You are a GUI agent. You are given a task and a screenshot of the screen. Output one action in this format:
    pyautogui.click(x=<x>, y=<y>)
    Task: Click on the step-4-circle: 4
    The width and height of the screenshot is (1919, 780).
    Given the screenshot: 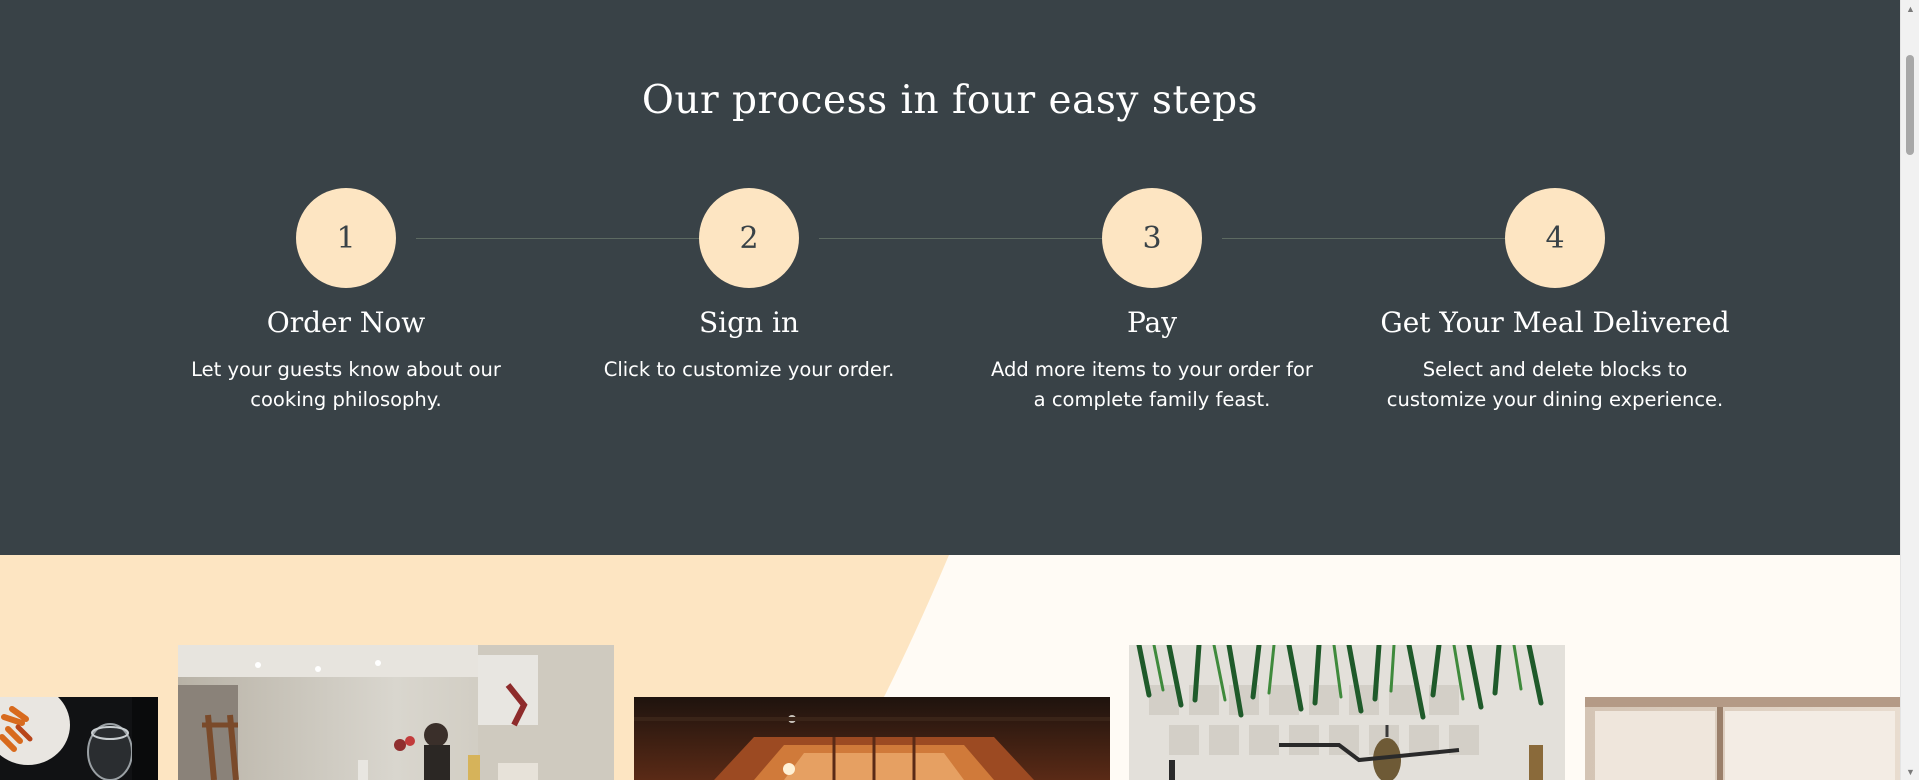 What is the action you would take?
    pyautogui.click(x=1555, y=238)
    